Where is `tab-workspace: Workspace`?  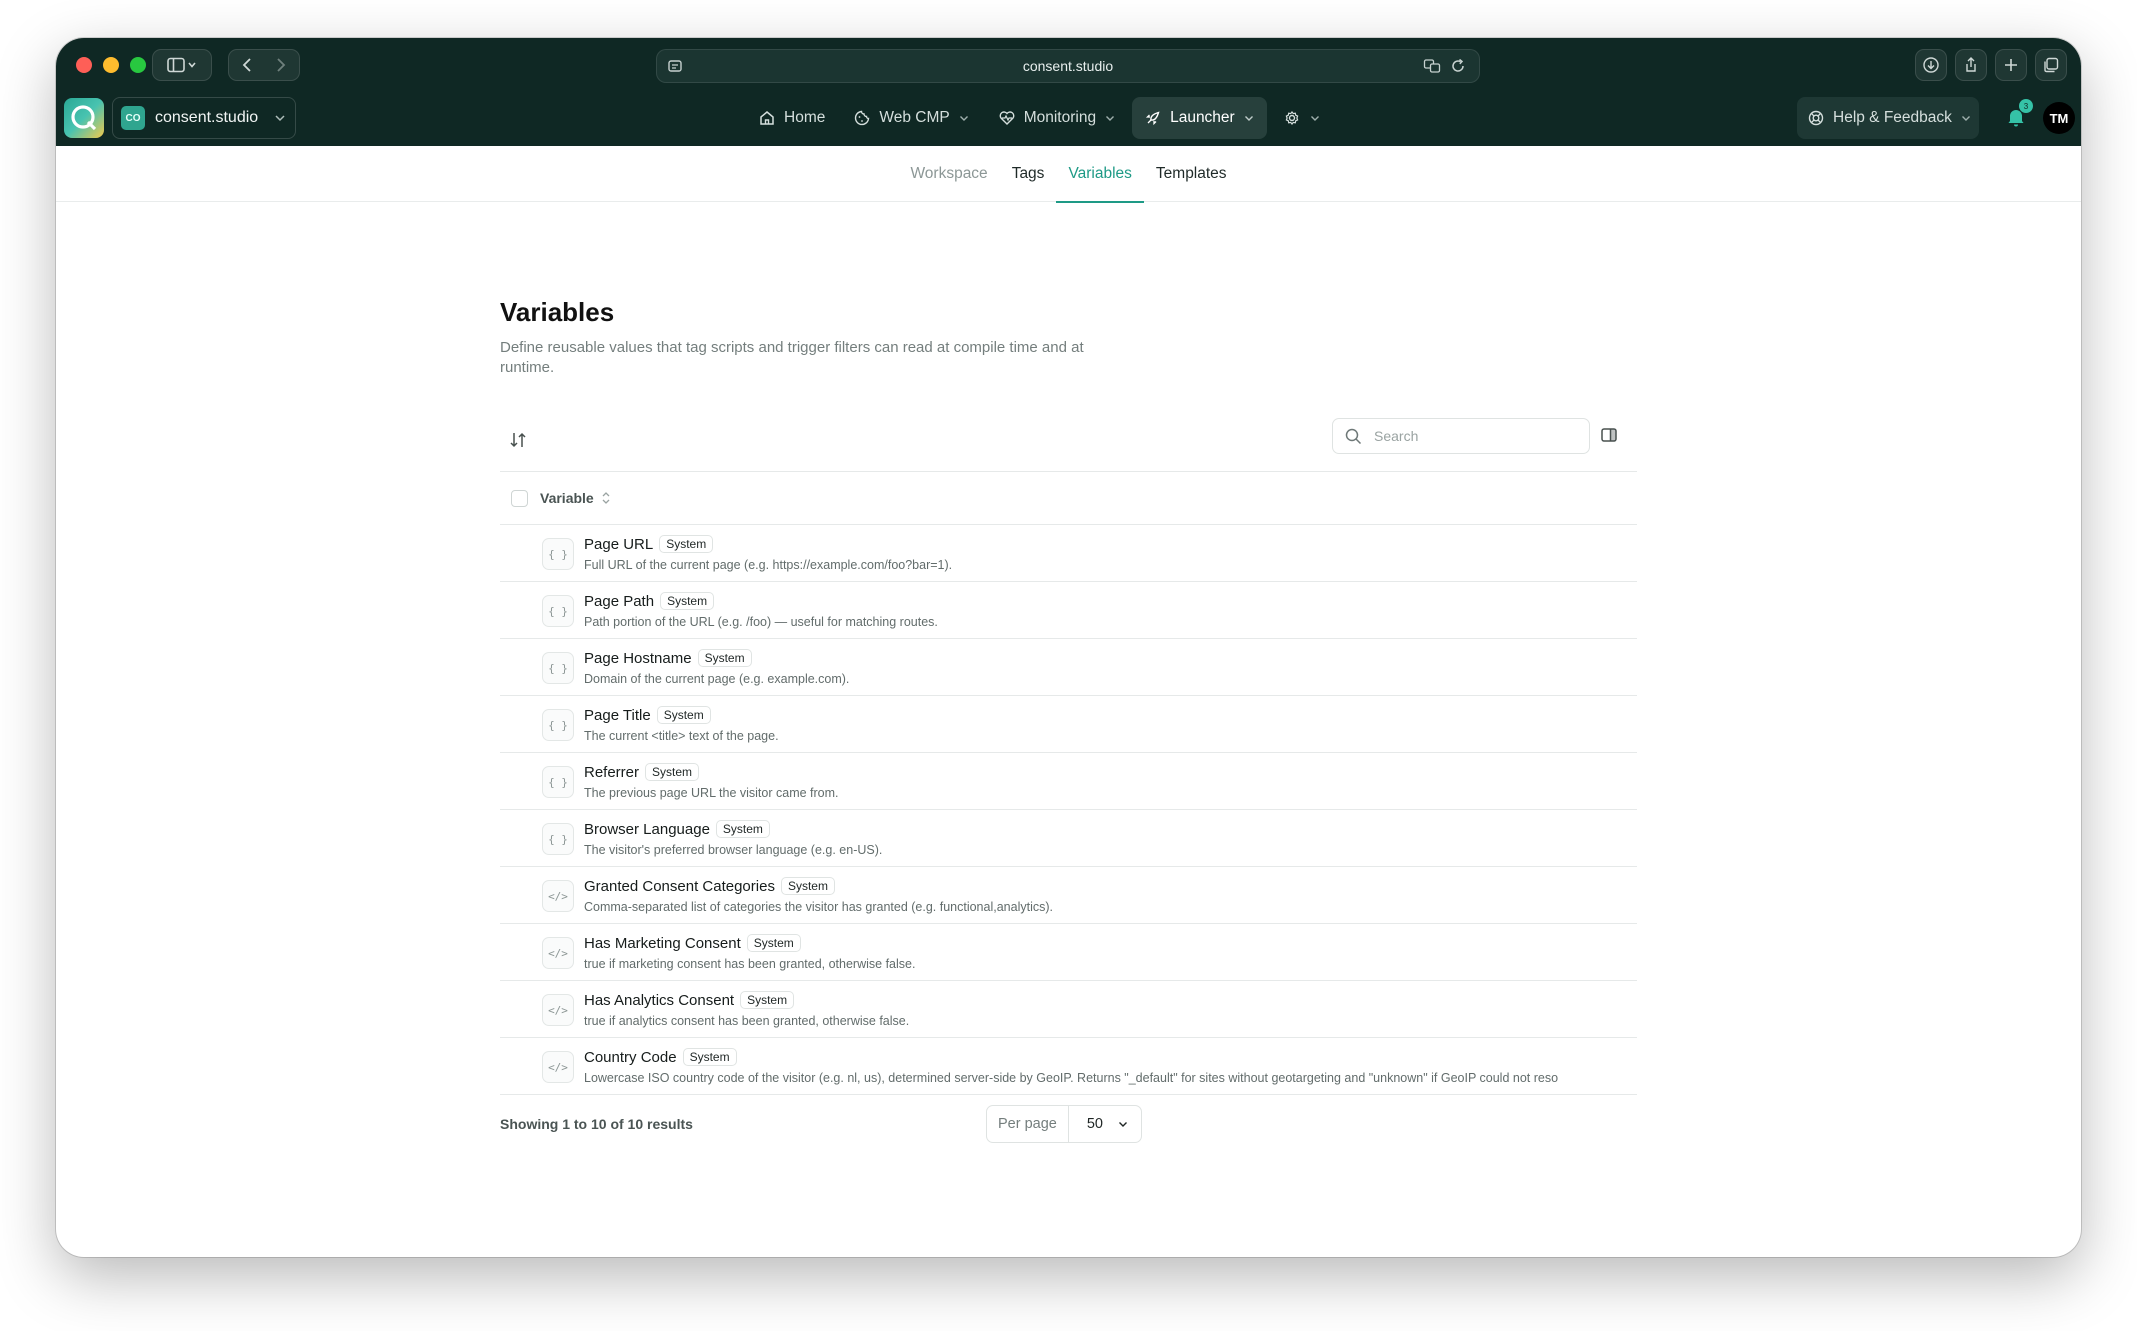 tab-workspace: Workspace is located at coordinates (948, 174).